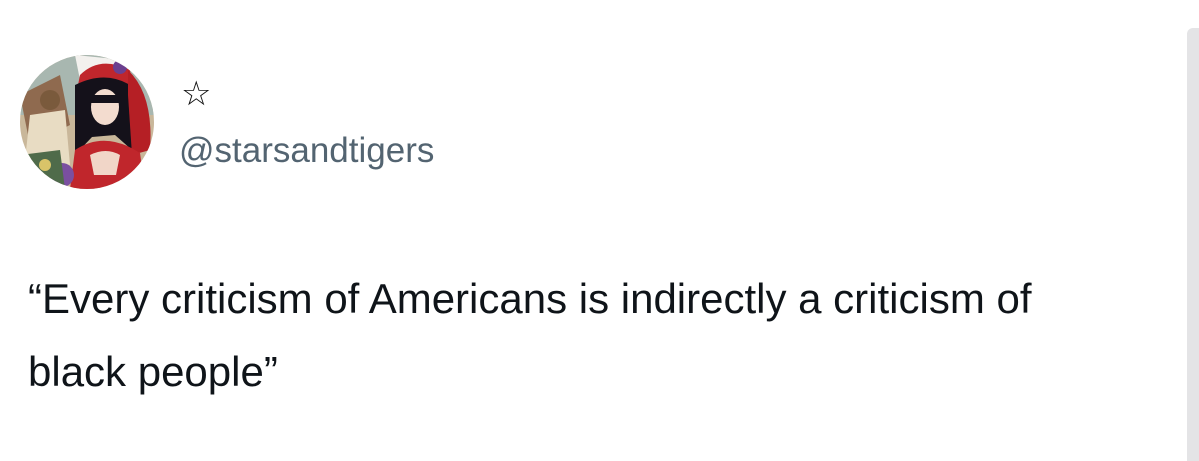 The width and height of the screenshot is (1199, 461). I want to click on scrollbar, so click(1193, 244).